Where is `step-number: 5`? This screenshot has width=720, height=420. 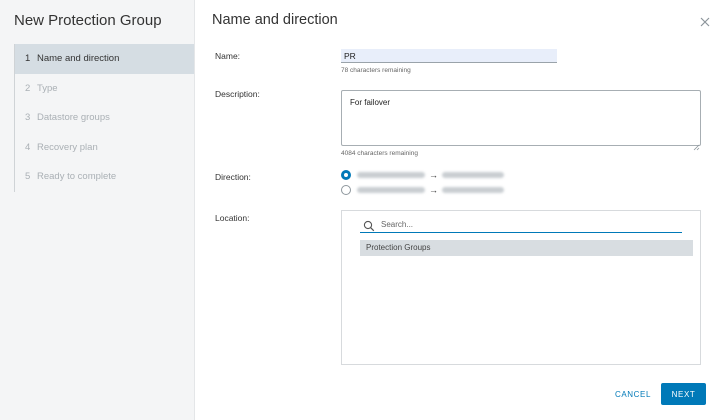 step-number: 5 is located at coordinates (28, 177).